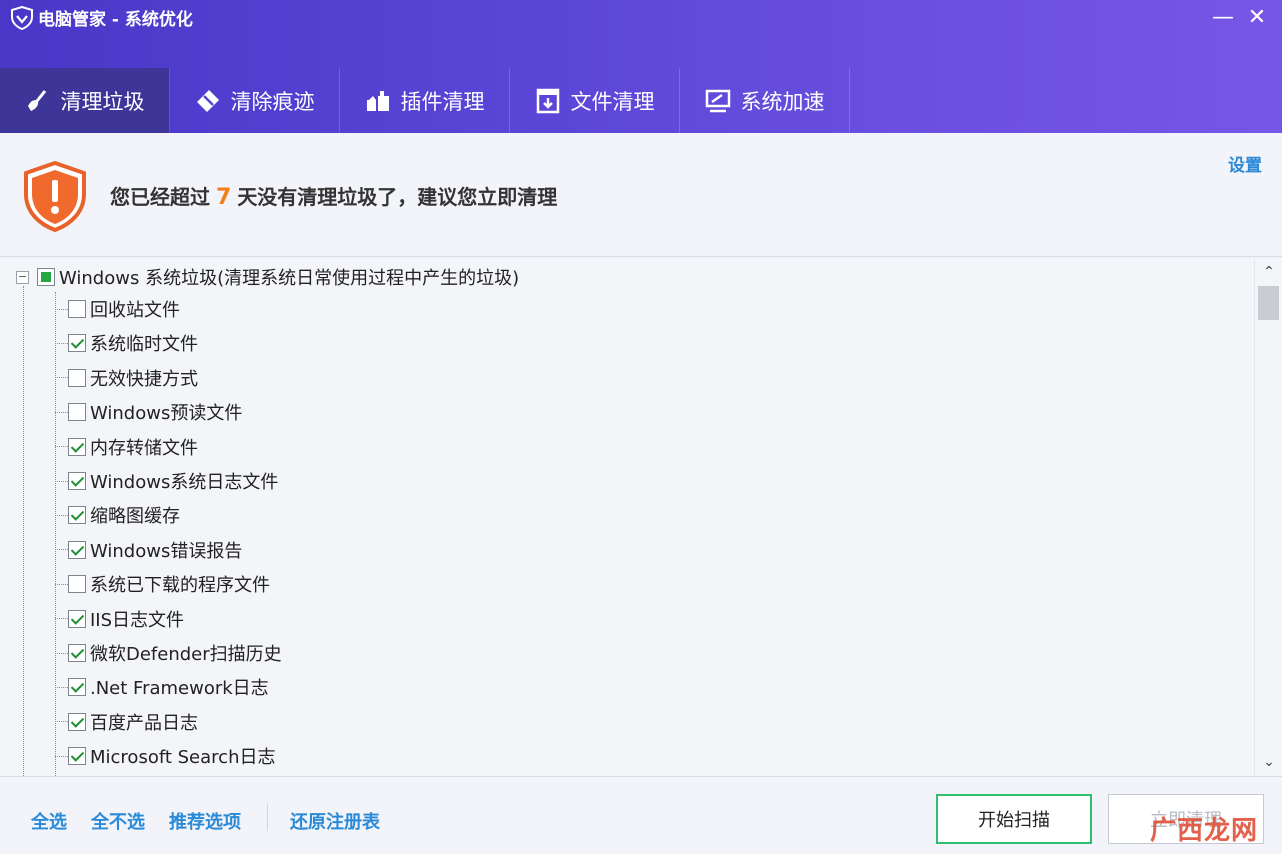 The height and width of the screenshot is (854, 1282). I want to click on title-bar: 电脑管家 - 系统优化 — ✕, so click(641, 18).